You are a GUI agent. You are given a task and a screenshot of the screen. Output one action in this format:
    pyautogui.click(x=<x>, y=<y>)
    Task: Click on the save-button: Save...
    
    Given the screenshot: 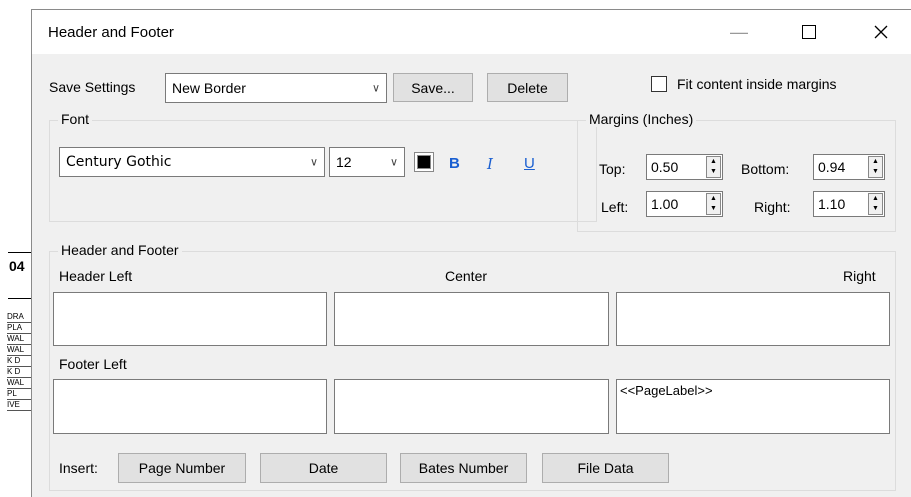 What is the action you would take?
    pyautogui.click(x=433, y=87)
    